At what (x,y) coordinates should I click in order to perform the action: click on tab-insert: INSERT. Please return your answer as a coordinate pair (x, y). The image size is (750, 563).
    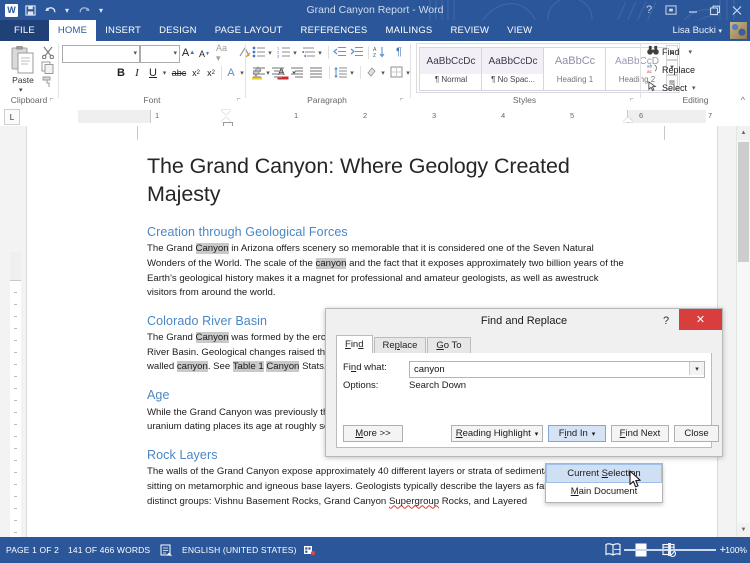
    Looking at the image, I should click on (123, 30).